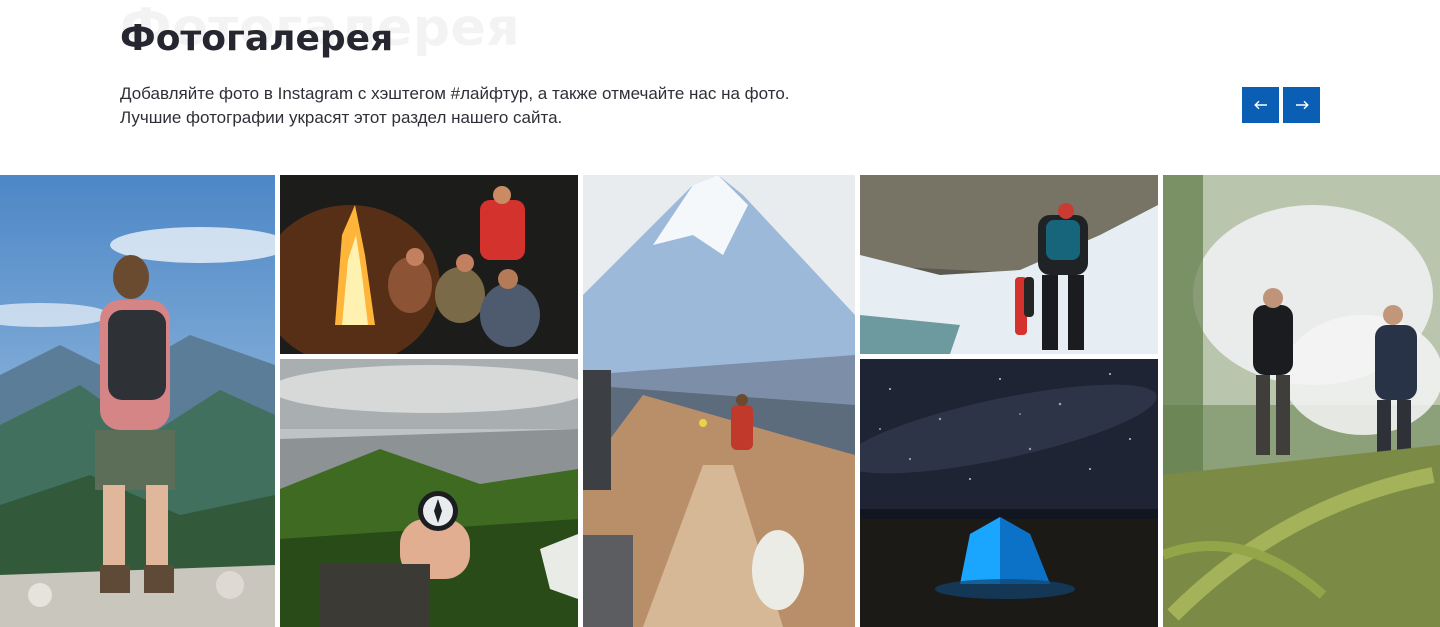 The width and height of the screenshot is (1440, 627). What do you see at coordinates (719, 401) in the screenshot?
I see `photo-volcano-trail` at bounding box center [719, 401].